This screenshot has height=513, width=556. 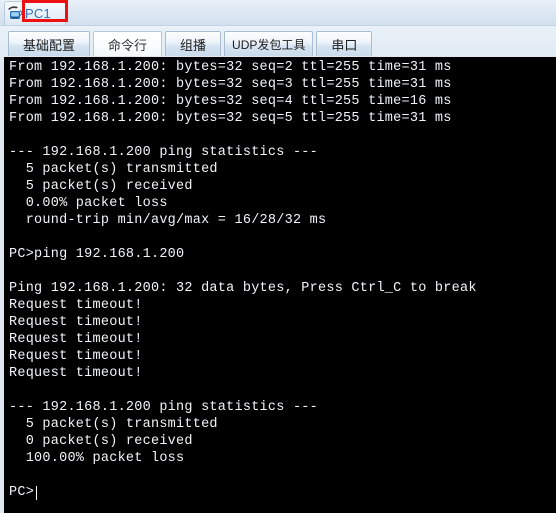 I want to click on tab-list: 基础配置 命令行 组播 UDP发包工具 串口, so click(x=191, y=43).